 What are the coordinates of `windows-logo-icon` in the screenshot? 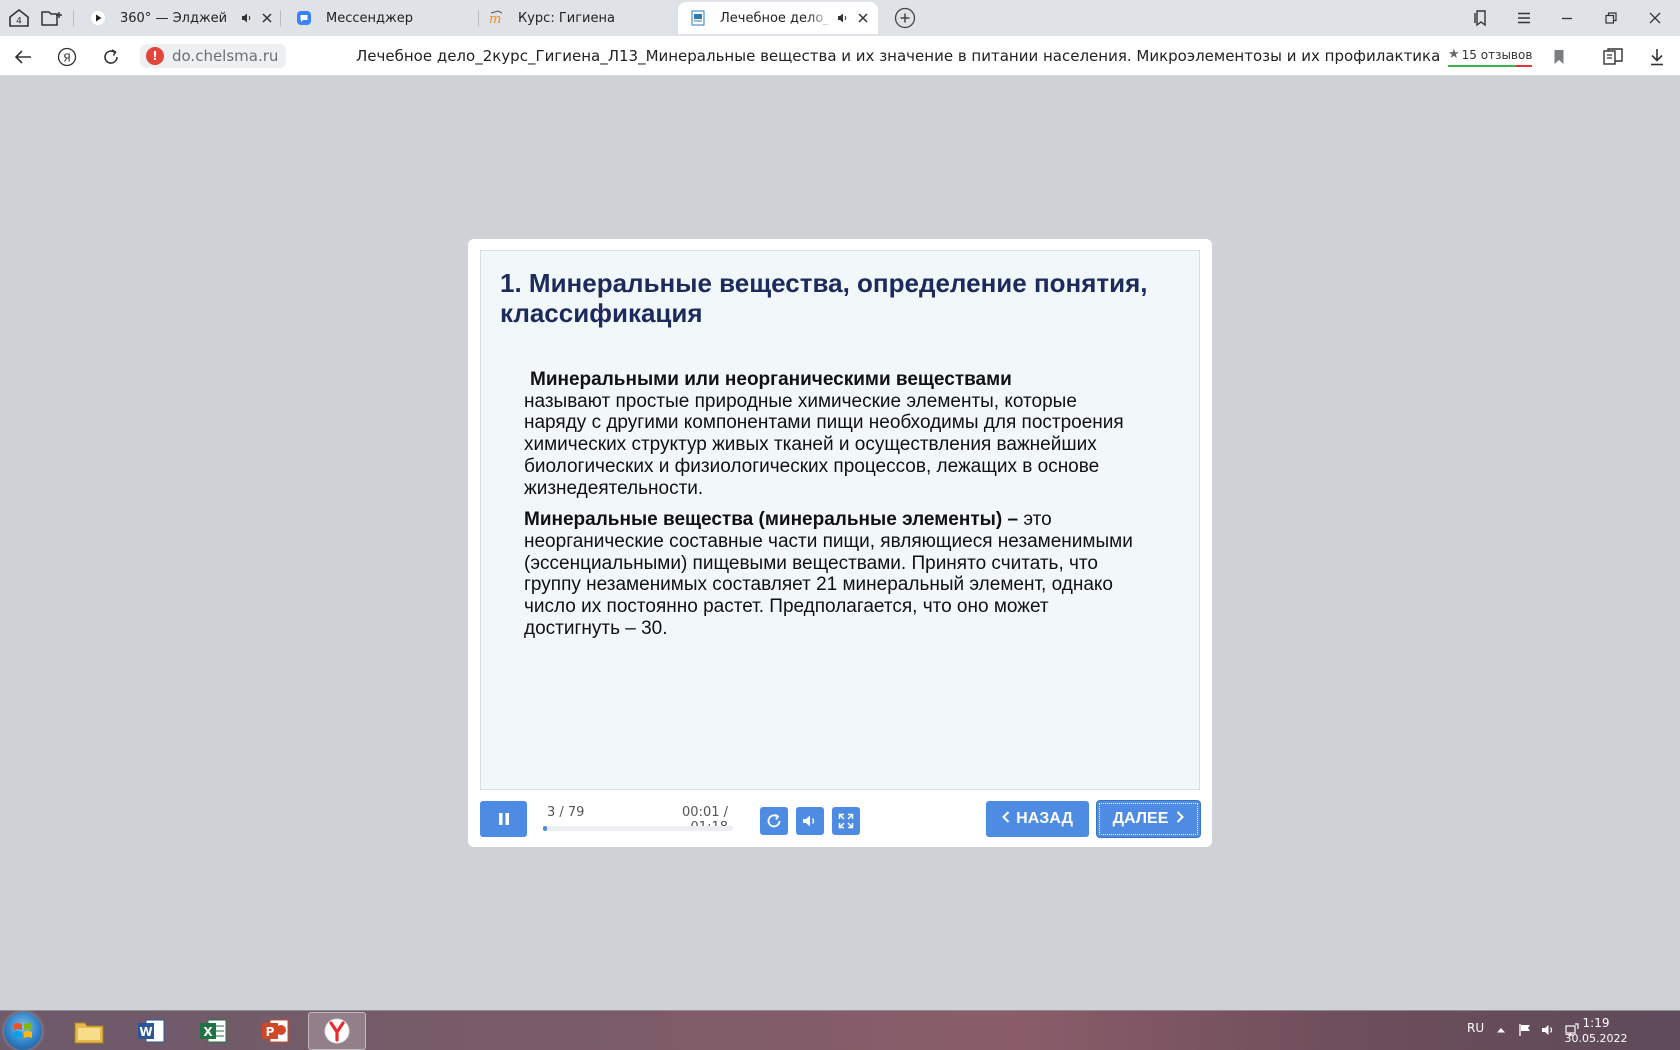 It's located at (23, 1030).